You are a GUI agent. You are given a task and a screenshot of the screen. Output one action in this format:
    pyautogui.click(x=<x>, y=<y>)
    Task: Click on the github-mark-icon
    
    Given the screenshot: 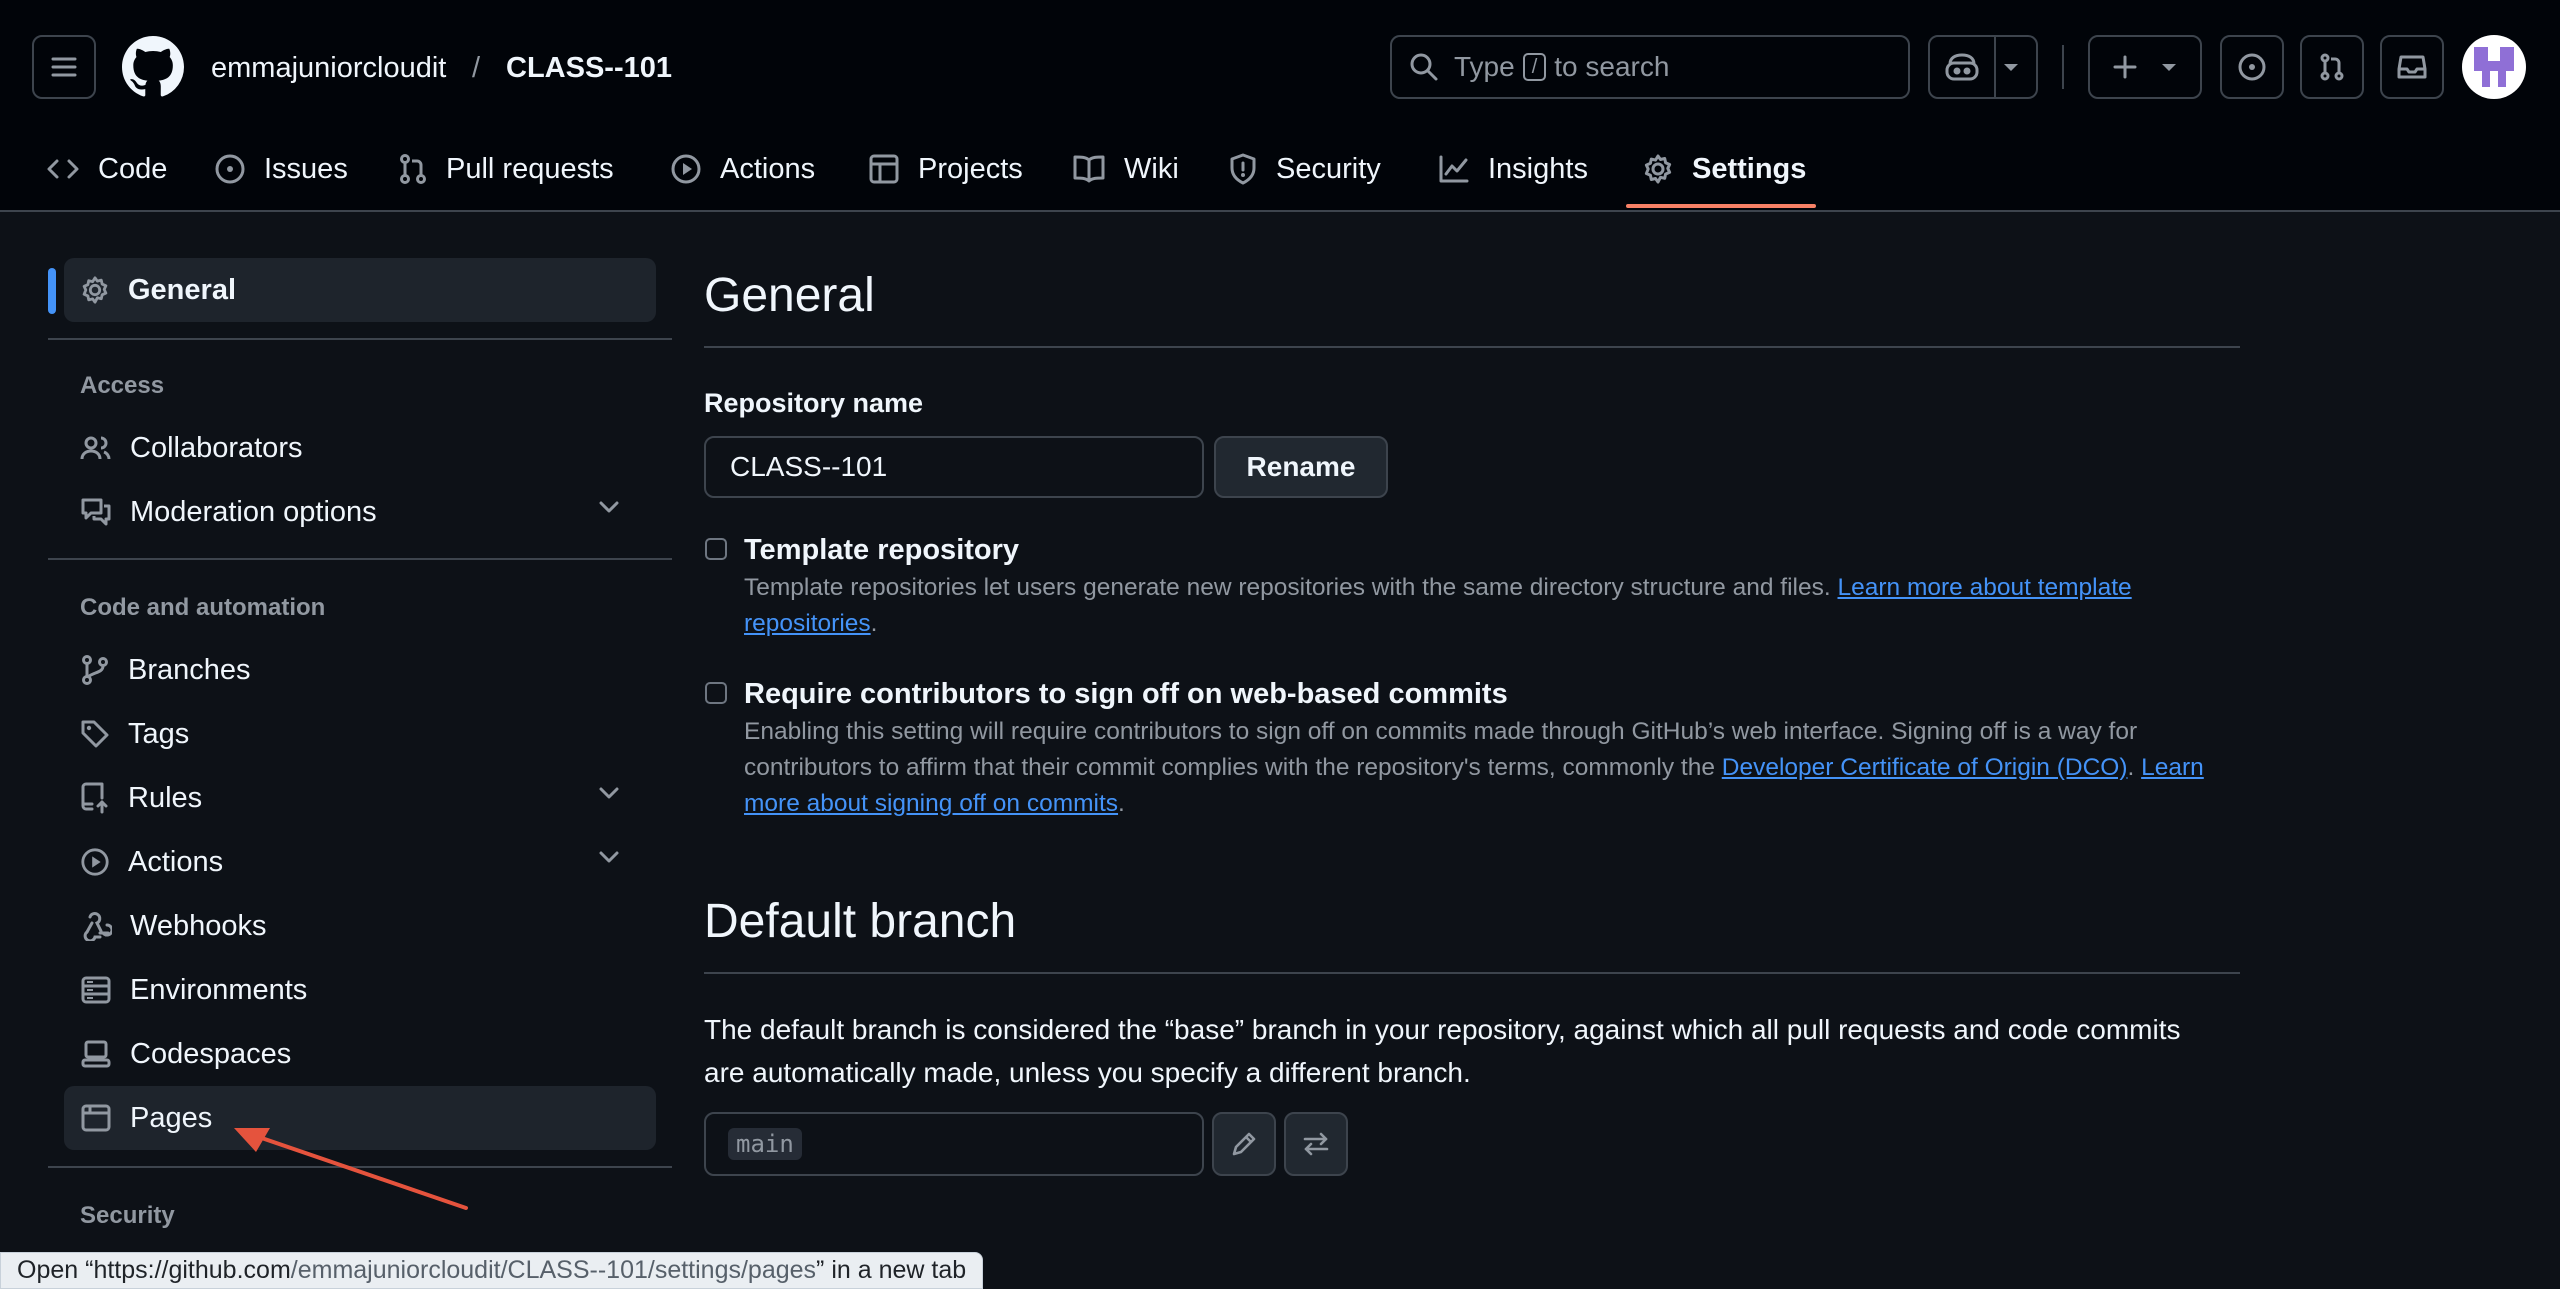 What is the action you would take?
    pyautogui.click(x=153, y=66)
    